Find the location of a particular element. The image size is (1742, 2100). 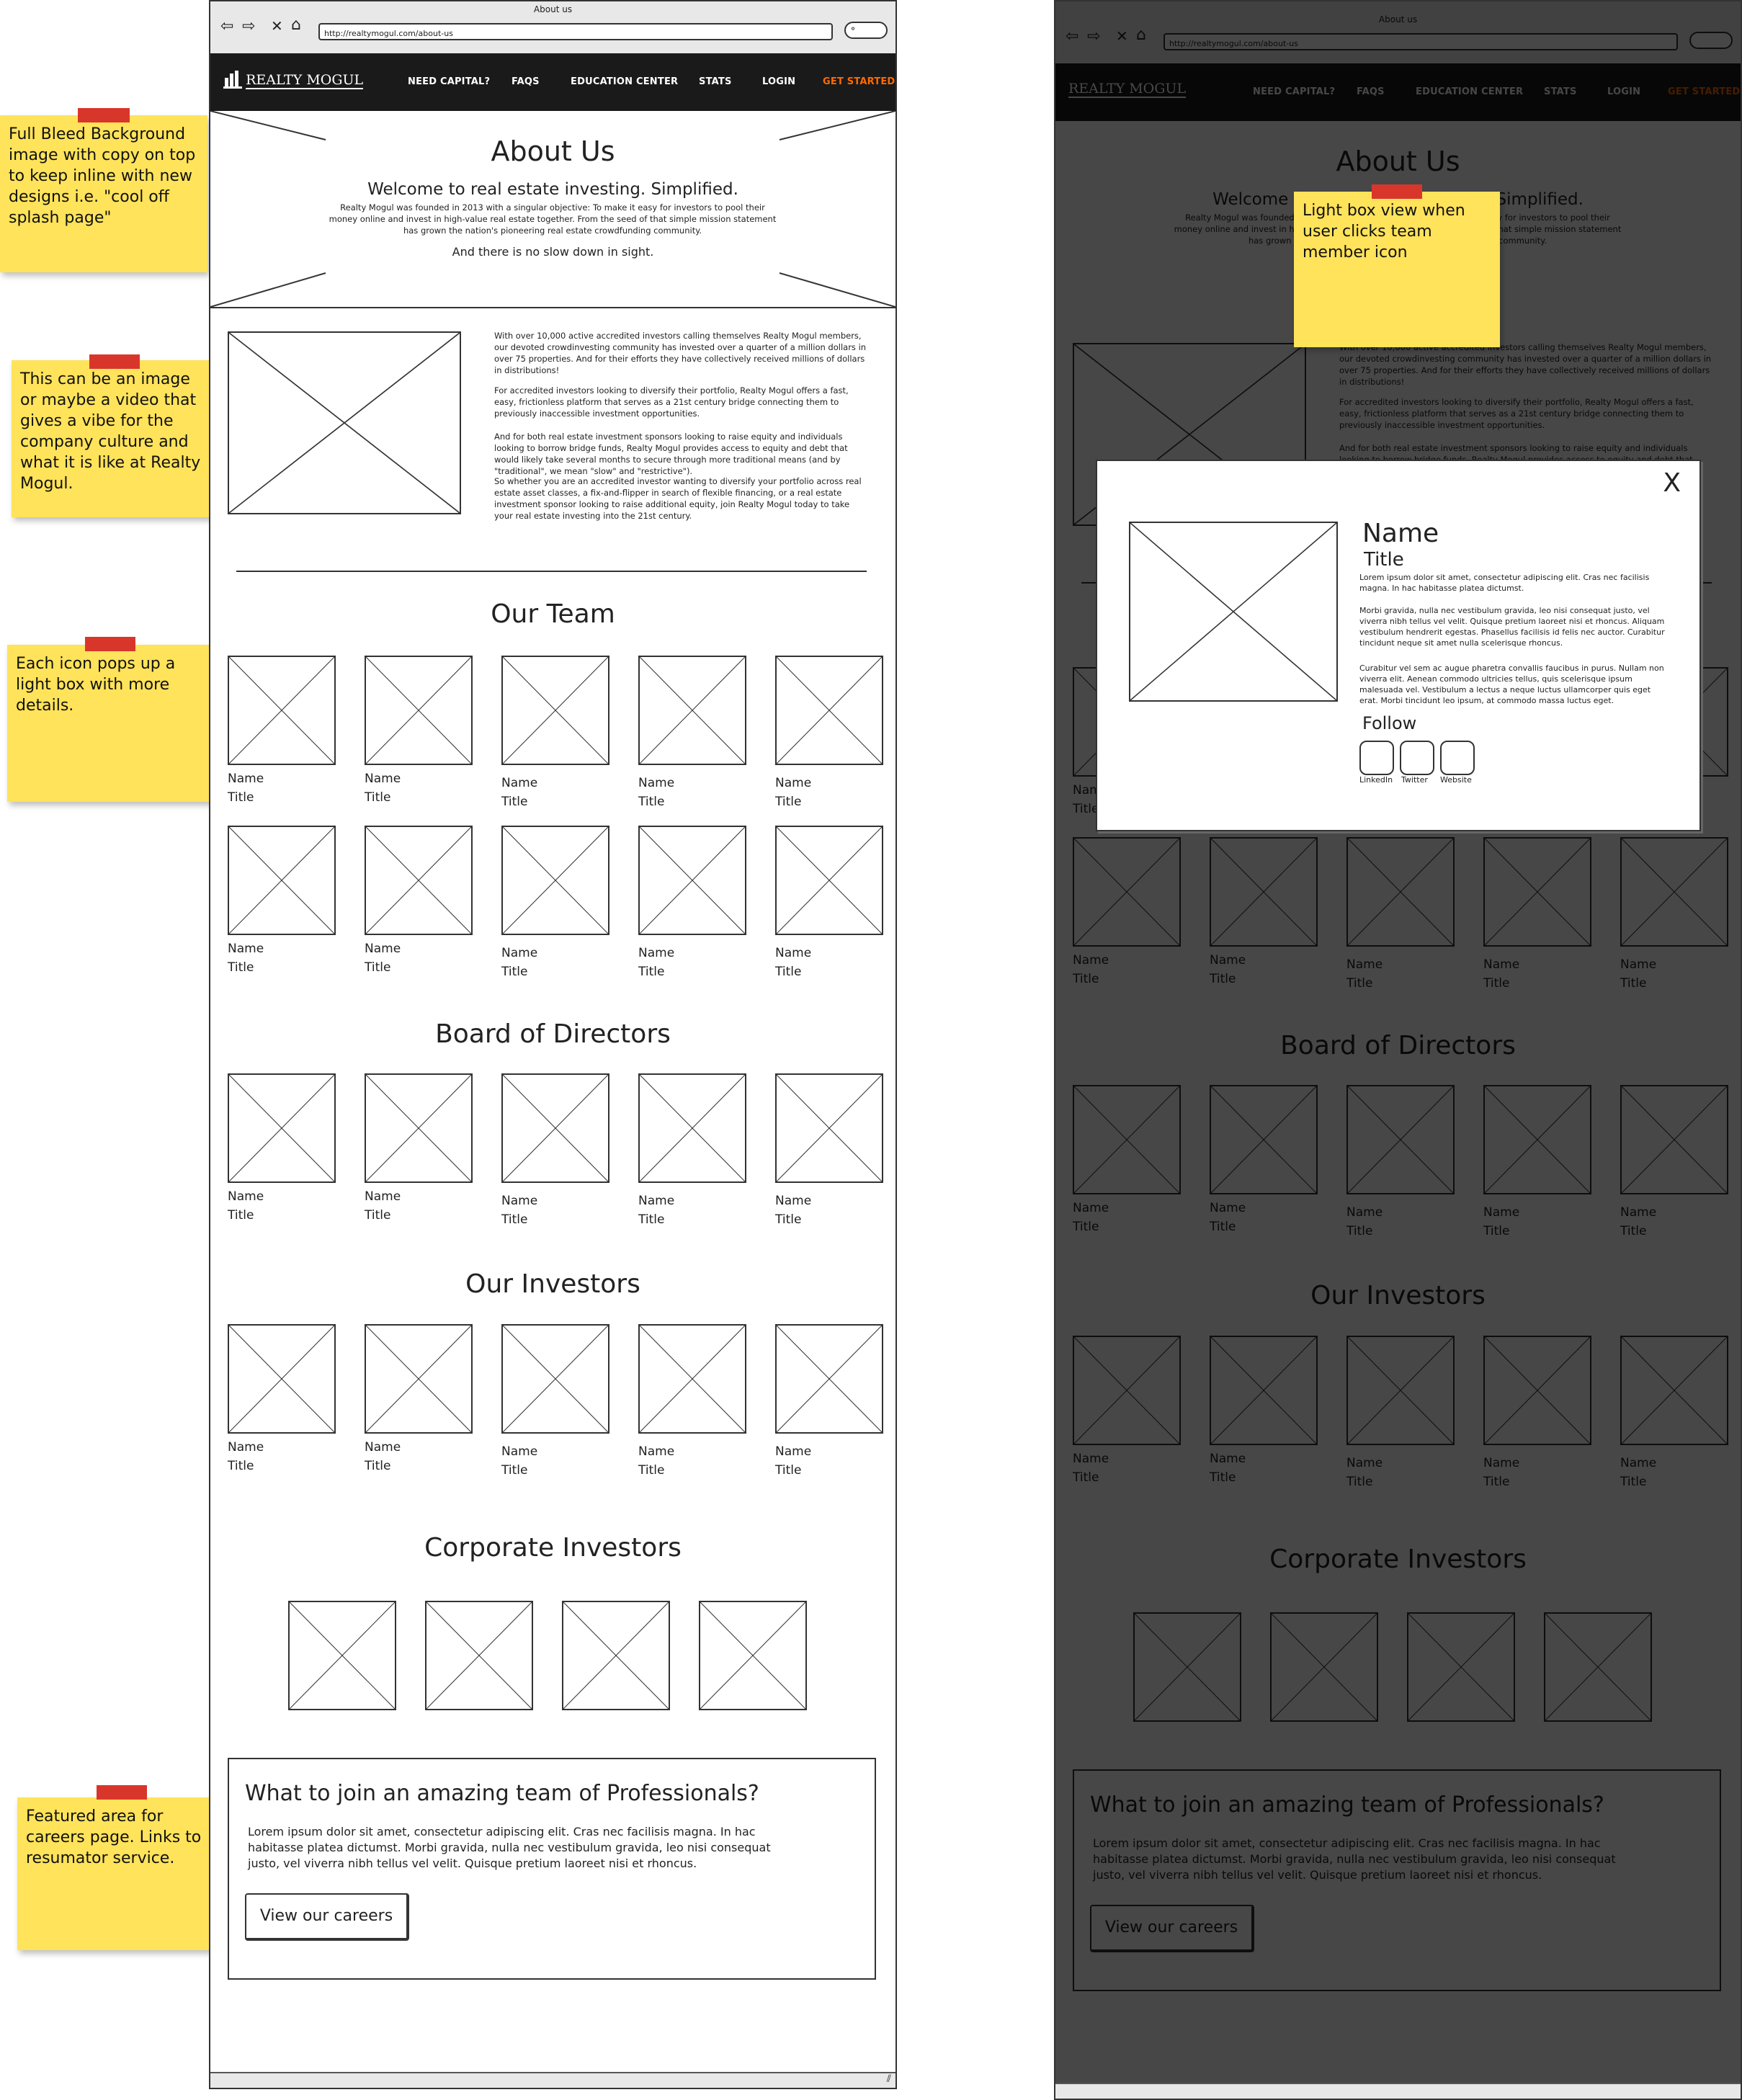

investors-heading: Our Investors is located at coordinates (552, 1284).